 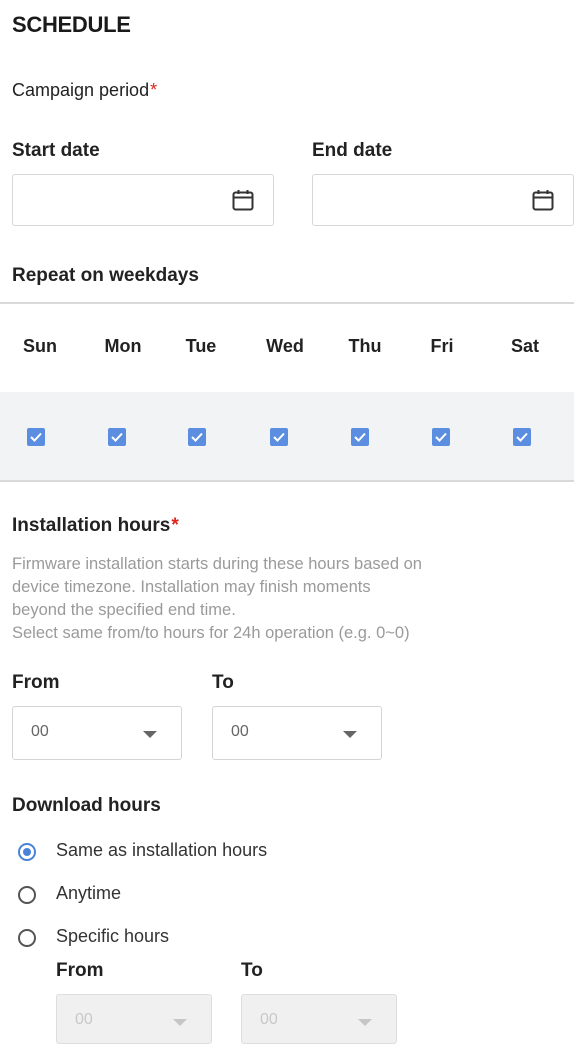 I want to click on weekday-header-sat: Sat, so click(x=524, y=346).